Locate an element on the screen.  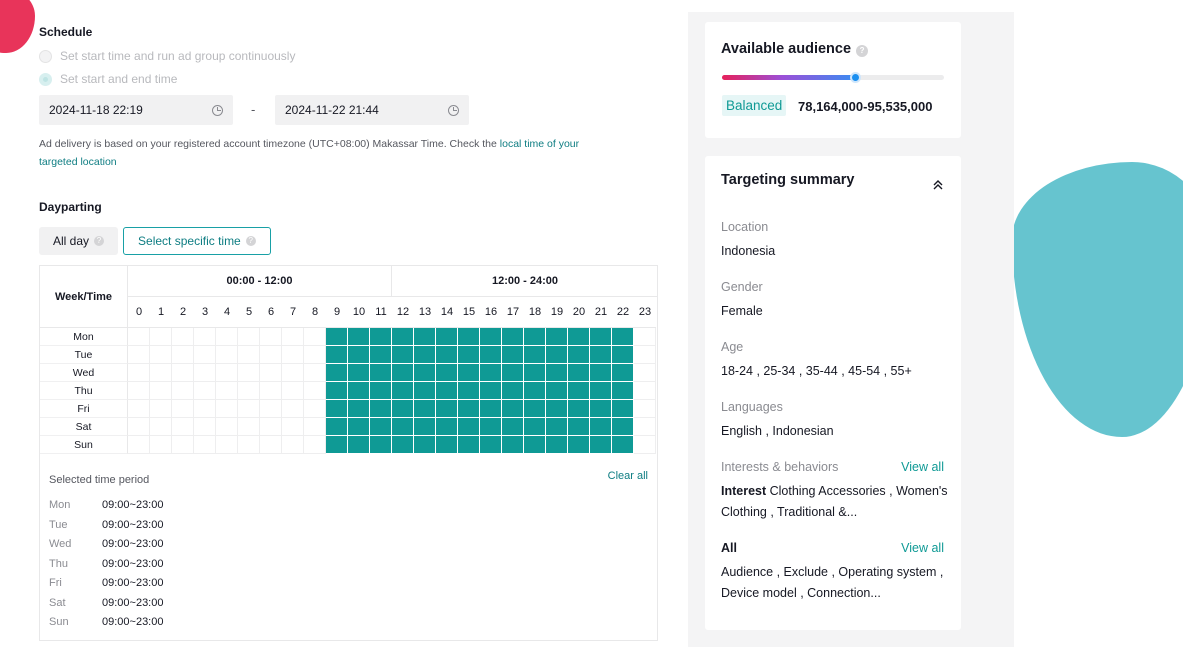
start-date-input: 2024-11-18 22:19 is located at coordinates (136, 110).